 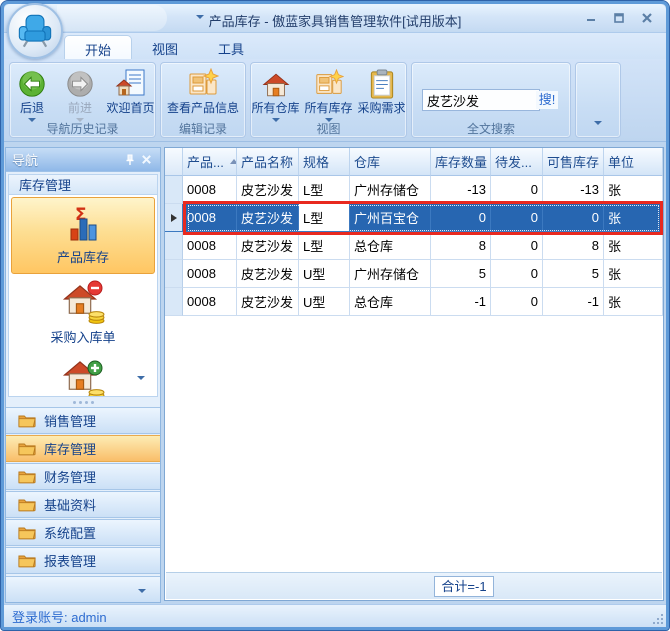 What do you see at coordinates (98, 48) in the screenshot?
I see `tab-start: 开始` at bounding box center [98, 48].